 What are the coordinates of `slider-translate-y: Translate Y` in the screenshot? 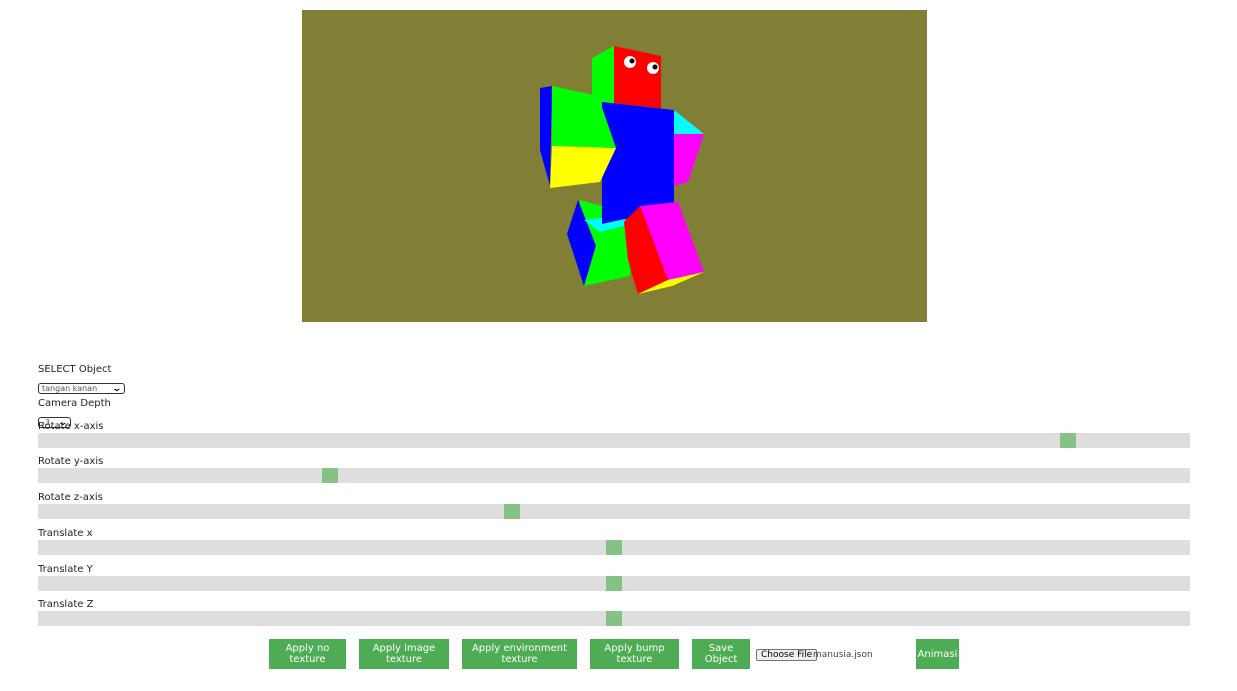 It's located at (614, 577).